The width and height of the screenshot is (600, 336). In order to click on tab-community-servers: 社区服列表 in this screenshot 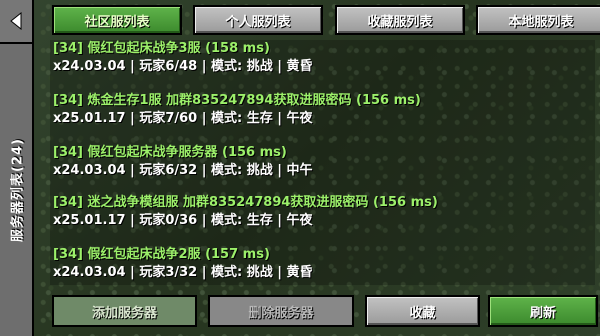, I will do `click(117, 20)`.